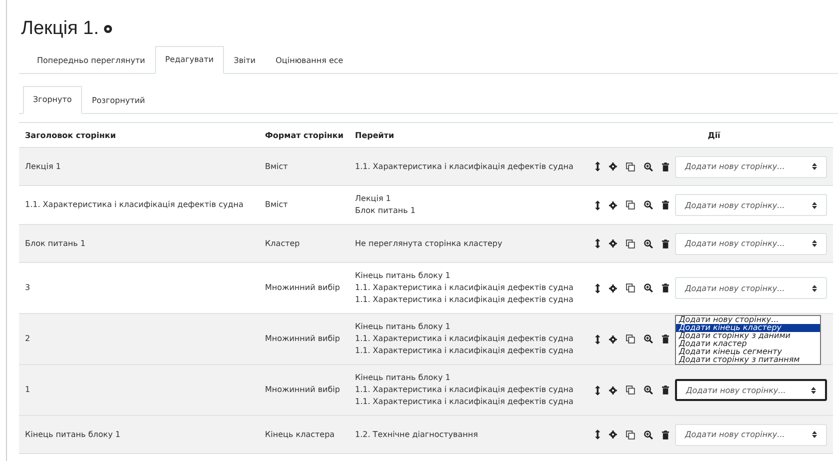 The image size is (838, 461). What do you see at coordinates (139, 390) in the screenshot?
I see `page-title: 1` at bounding box center [139, 390].